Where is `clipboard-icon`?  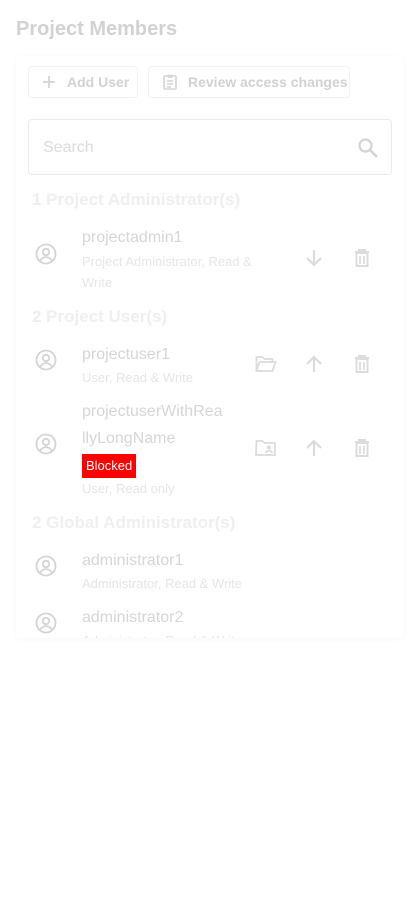
clipboard-icon is located at coordinates (170, 82).